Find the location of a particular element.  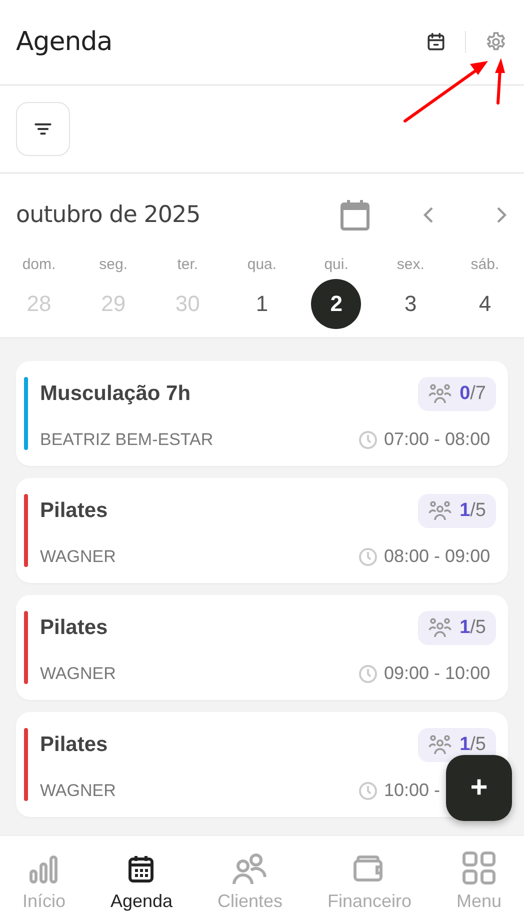

weekday-label: qua. is located at coordinates (262, 264).